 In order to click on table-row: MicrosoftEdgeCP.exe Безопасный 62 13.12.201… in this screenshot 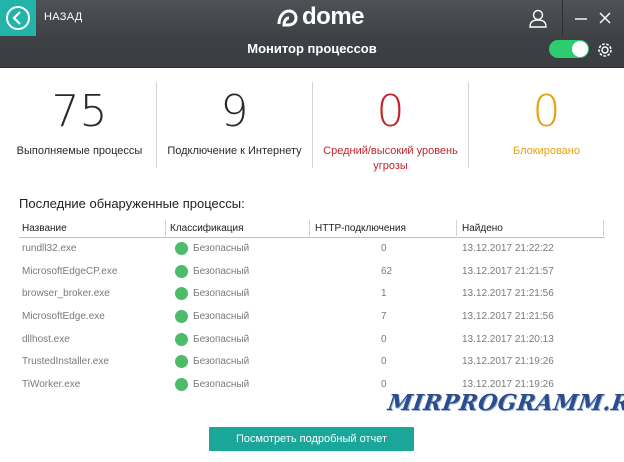, I will do `click(312, 272)`.